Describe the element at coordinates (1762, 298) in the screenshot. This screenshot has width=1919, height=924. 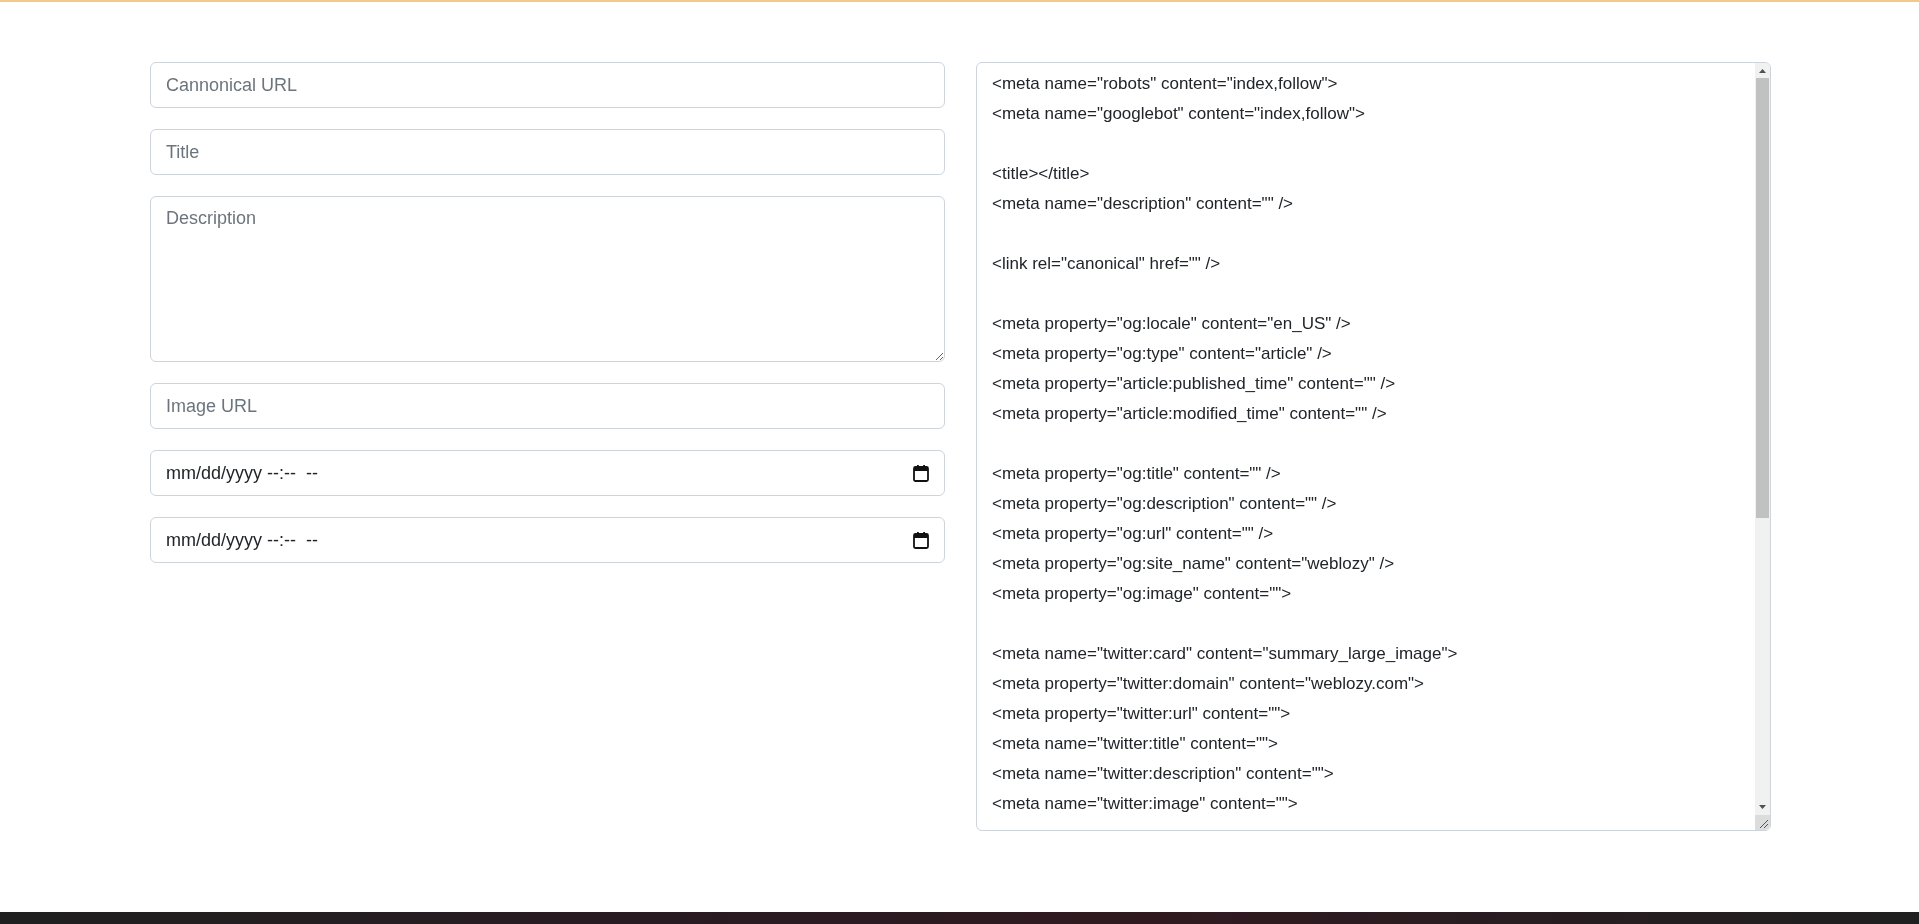
I see `scrollbar-thumb` at that location.